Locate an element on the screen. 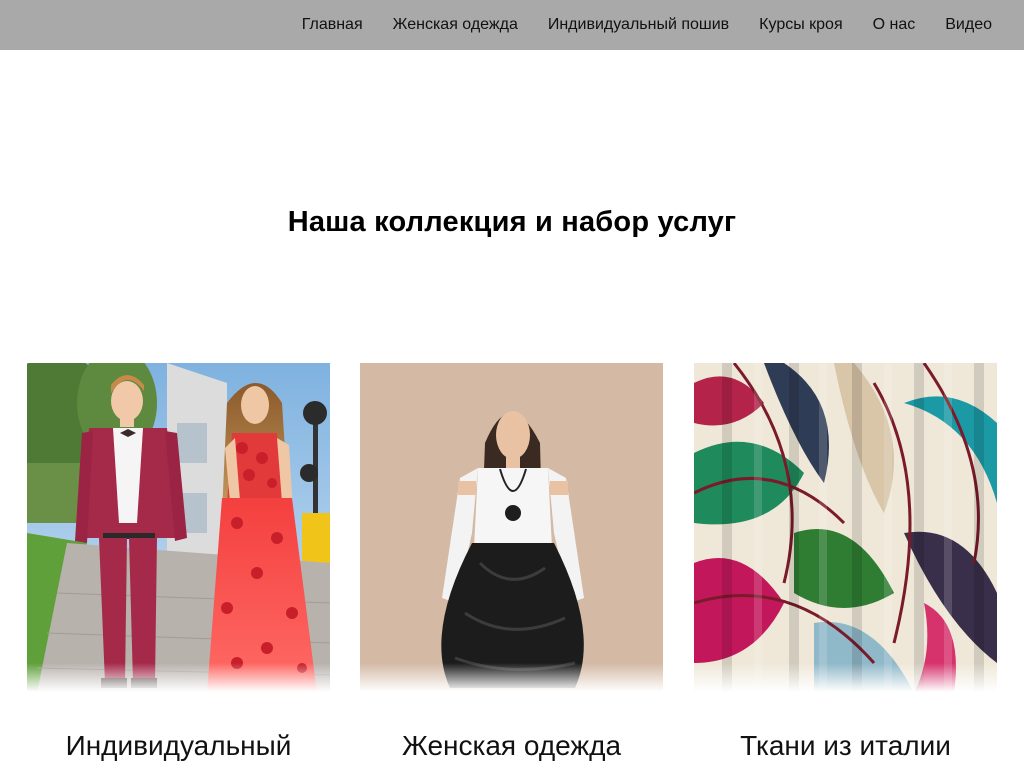 The width and height of the screenshot is (1024, 768). nav-link-custom-tailoring: Индивидуальный пошив is located at coordinates (638, 25).